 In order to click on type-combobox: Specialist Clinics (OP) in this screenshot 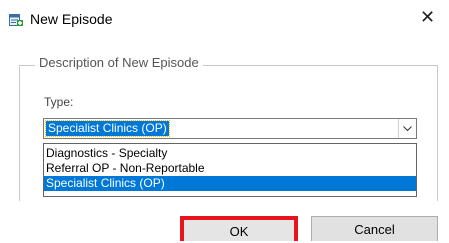, I will do `click(230, 128)`.